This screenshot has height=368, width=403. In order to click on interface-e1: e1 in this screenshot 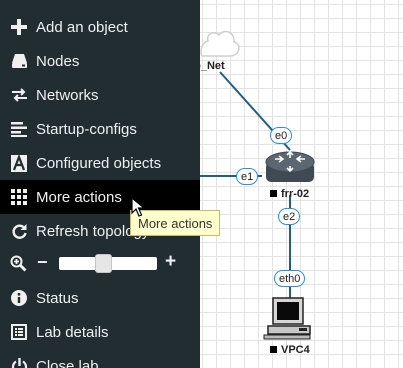, I will do `click(247, 176)`.